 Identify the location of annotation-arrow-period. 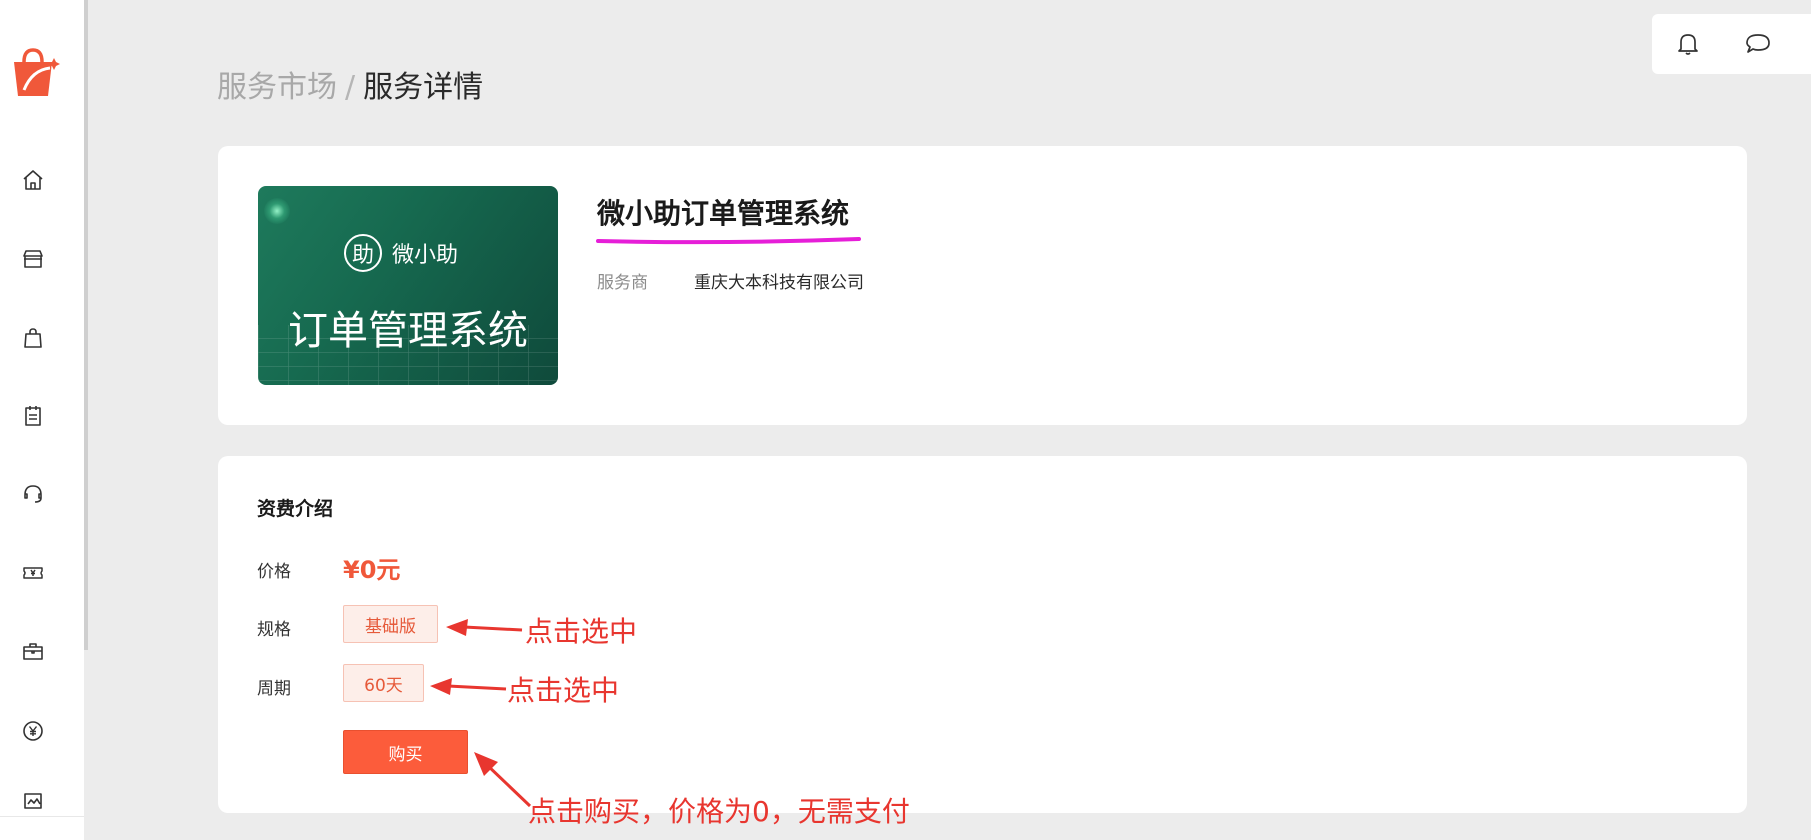
(468, 686).